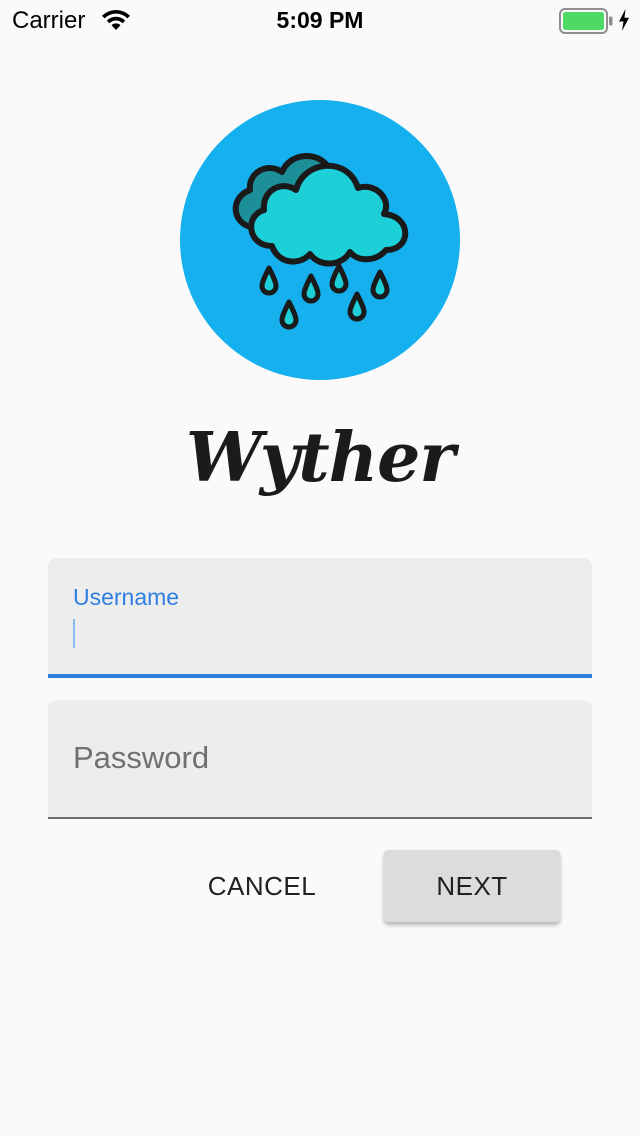 The width and height of the screenshot is (640, 1136). I want to click on status-bar: Carrier 5:09 PM, so click(320, 20).